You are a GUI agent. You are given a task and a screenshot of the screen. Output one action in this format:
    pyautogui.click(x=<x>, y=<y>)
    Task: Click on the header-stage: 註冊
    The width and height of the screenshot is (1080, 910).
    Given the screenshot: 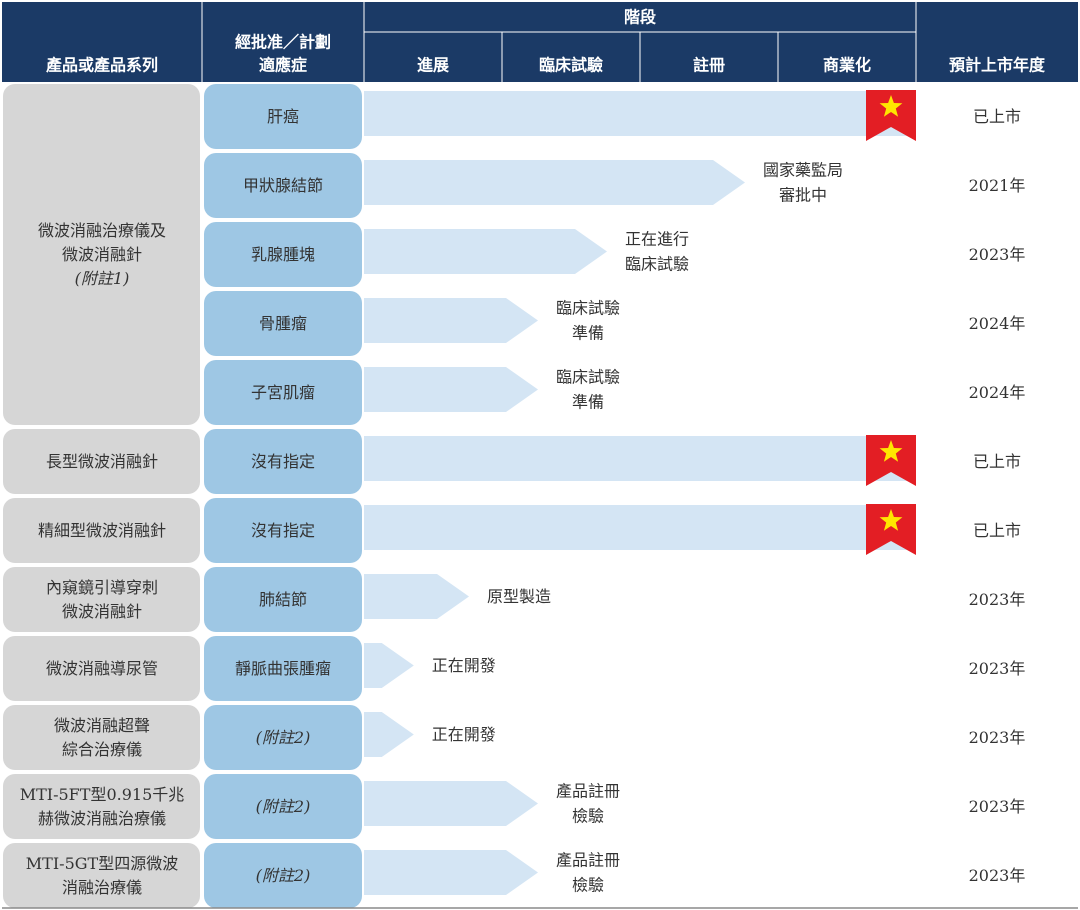 What is the action you would take?
    pyautogui.click(x=709, y=65)
    